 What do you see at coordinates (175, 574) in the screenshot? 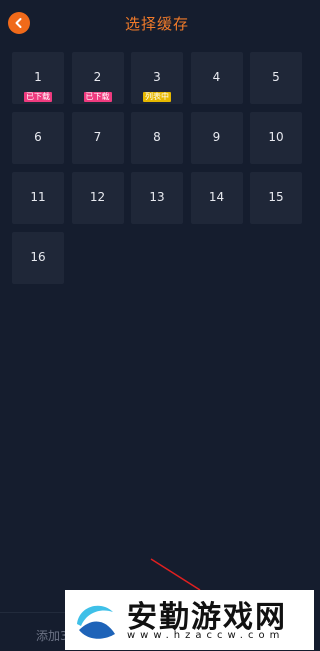
I see `annotation-arrow` at bounding box center [175, 574].